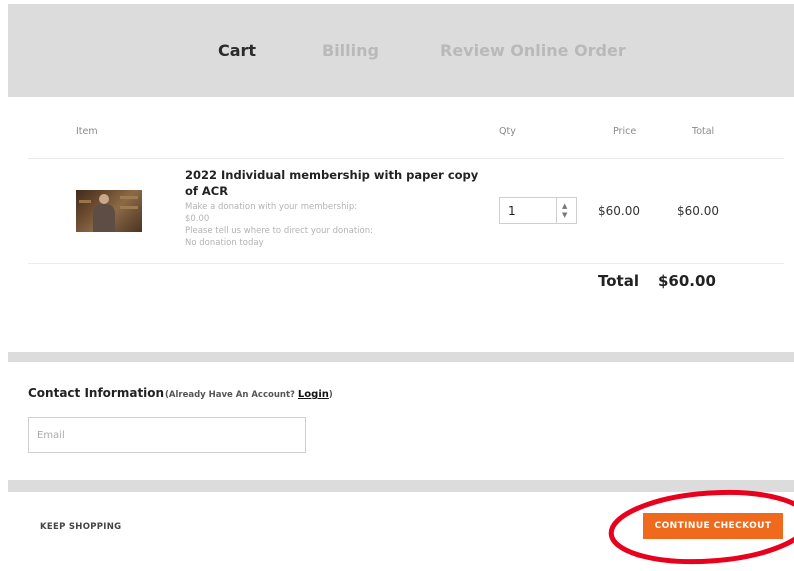 The width and height of the screenshot is (794, 571). I want to click on account-prompt: (Already Have An Account? Login), so click(249, 394).